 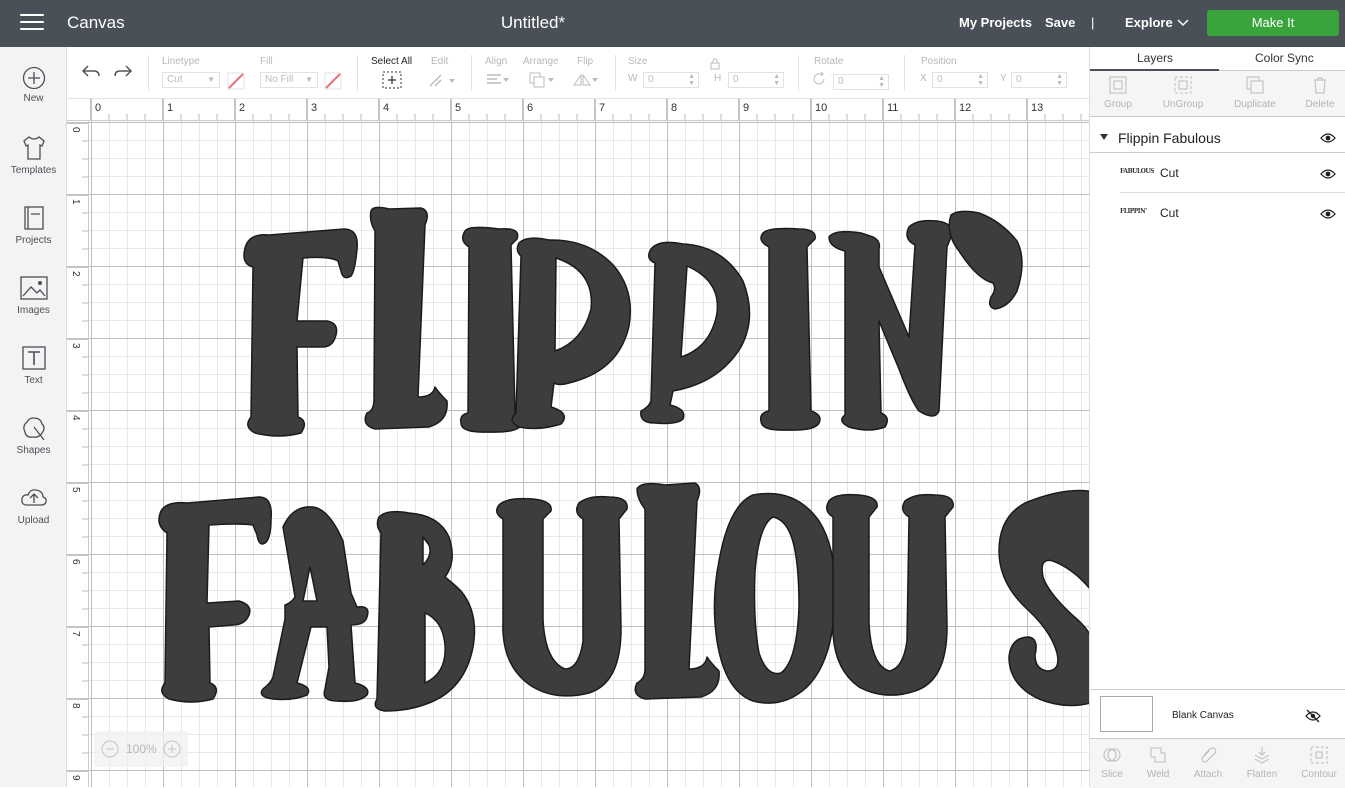 What do you see at coordinates (1273, 23) in the screenshot?
I see `make-it-button: Make It` at bounding box center [1273, 23].